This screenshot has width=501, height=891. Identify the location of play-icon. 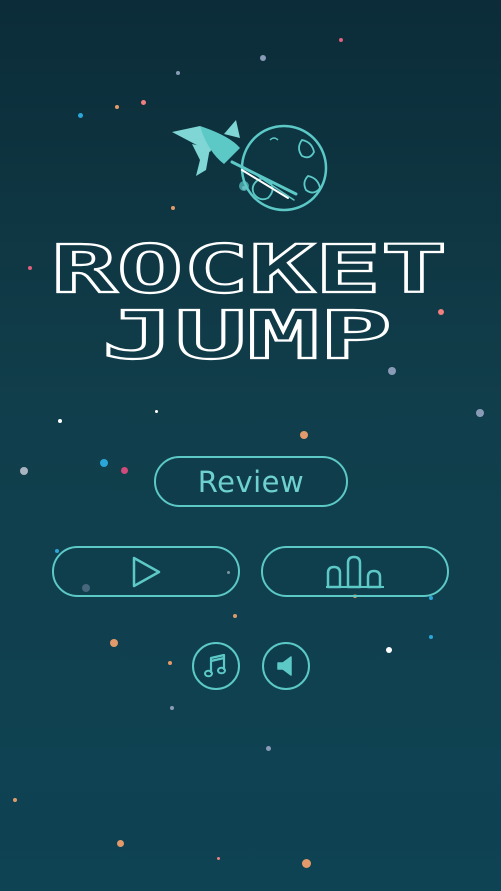
(146, 571).